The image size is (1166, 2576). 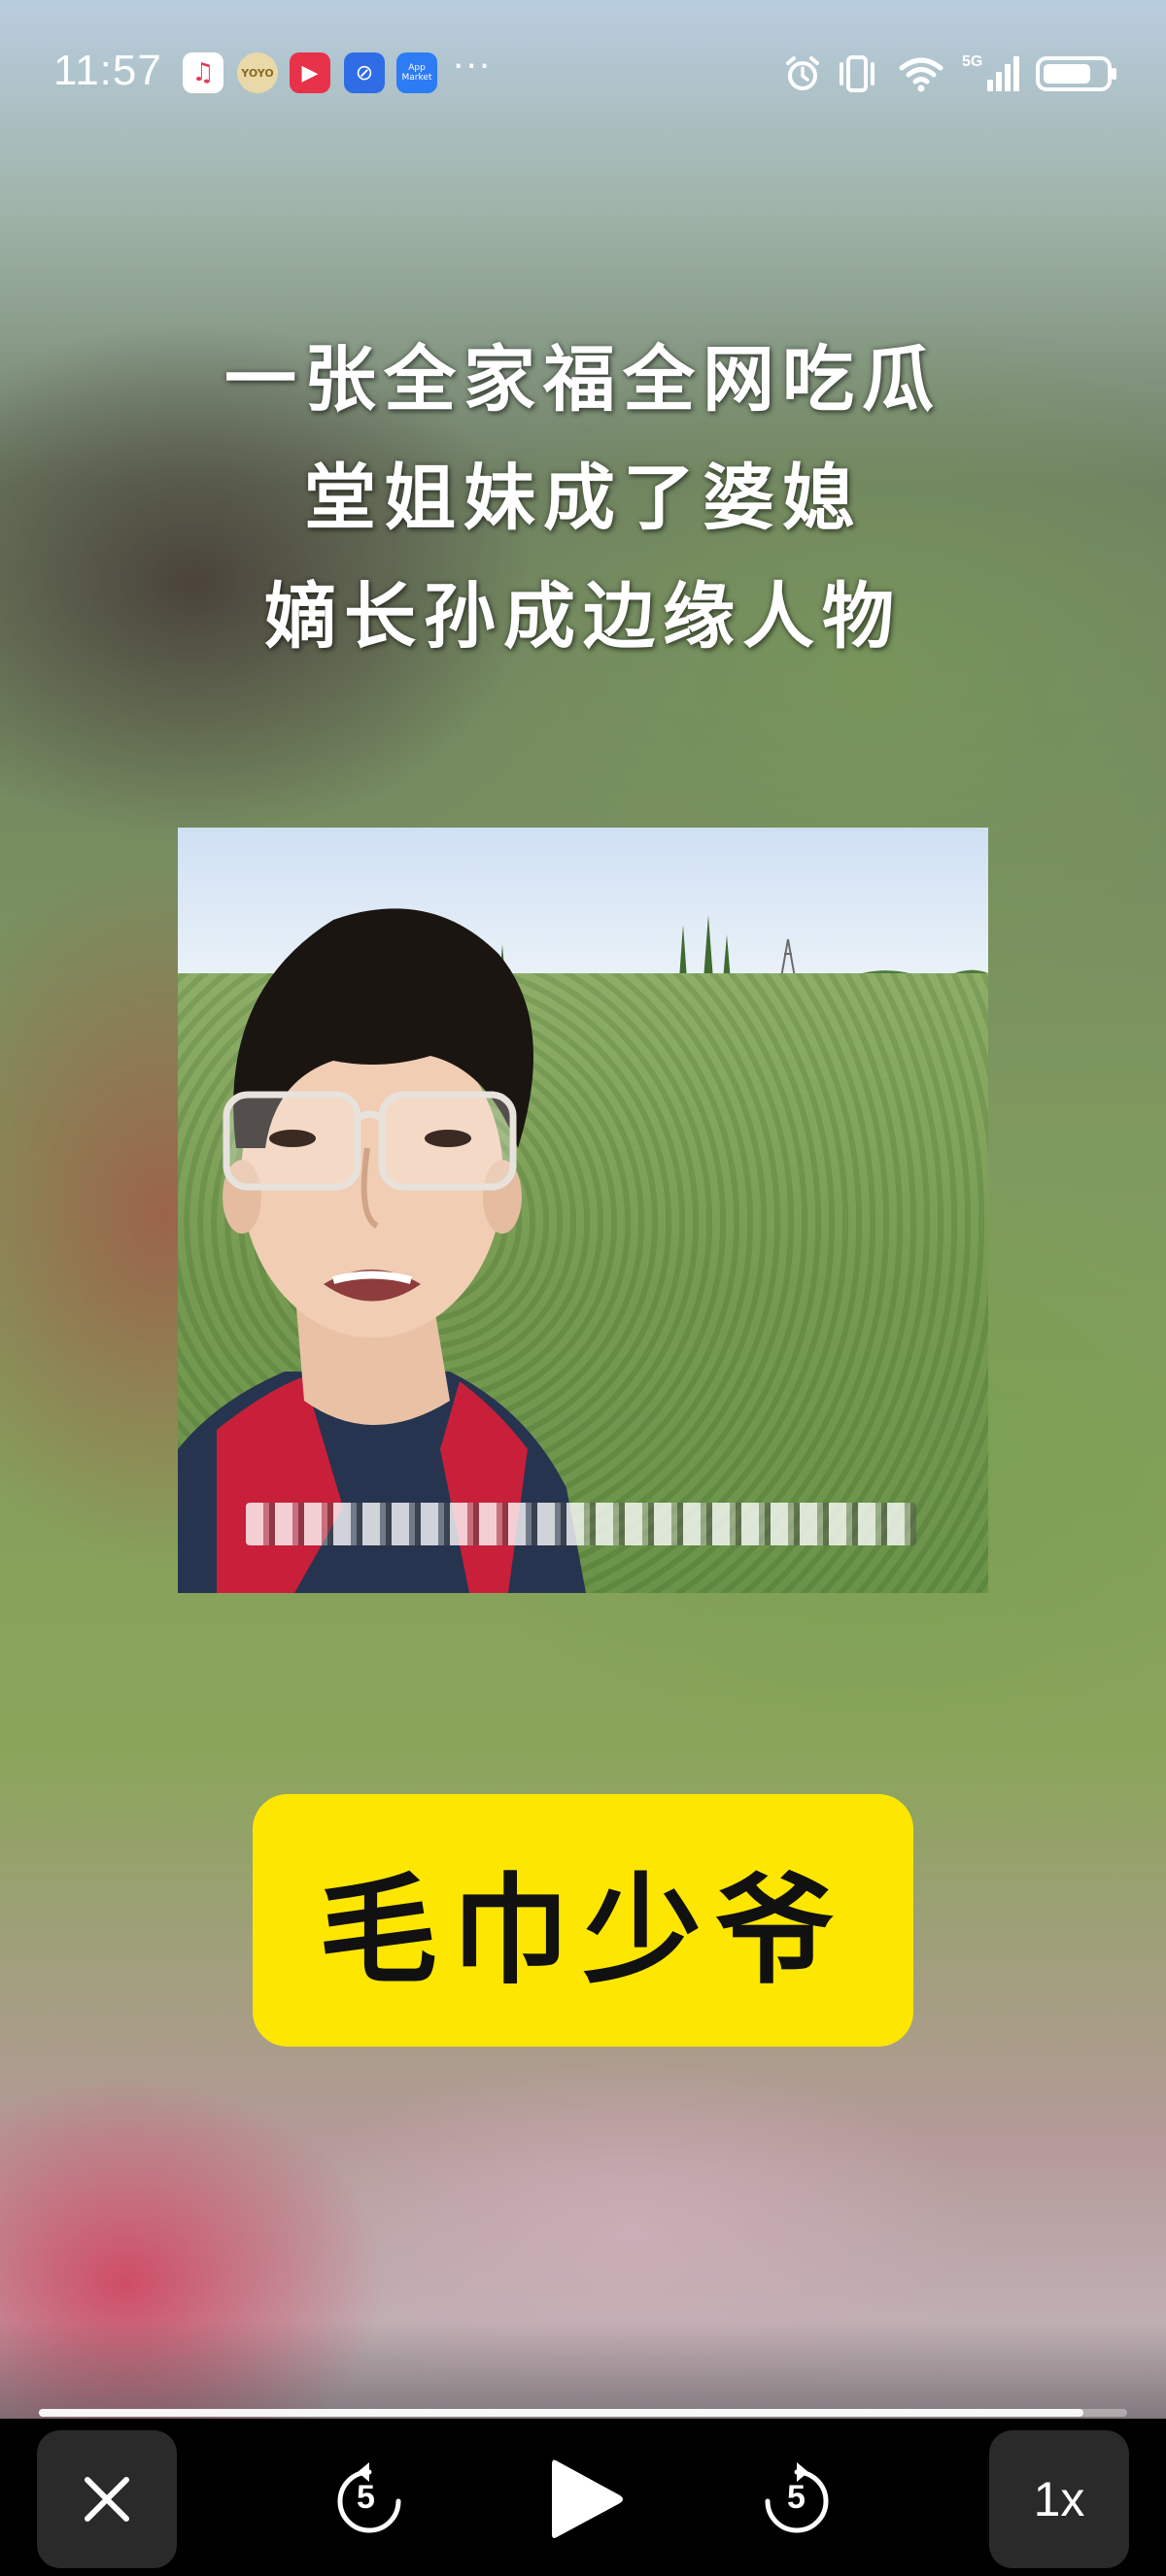 I want to click on browser-app-icon: ⊘, so click(x=364, y=72).